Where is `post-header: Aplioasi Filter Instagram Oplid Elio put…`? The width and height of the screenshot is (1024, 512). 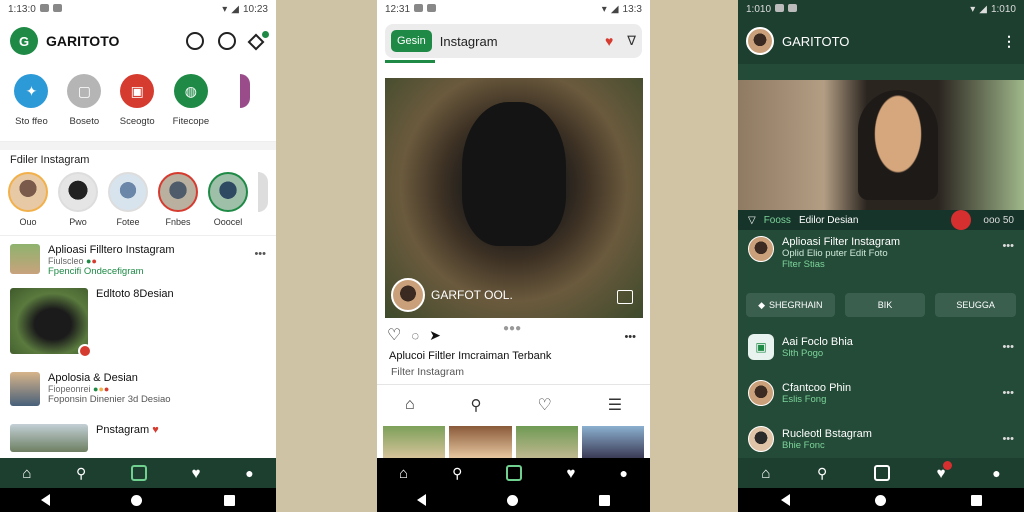 post-header: Aplioasi Filter Instagram Oplid Elio put… is located at coordinates (881, 260).